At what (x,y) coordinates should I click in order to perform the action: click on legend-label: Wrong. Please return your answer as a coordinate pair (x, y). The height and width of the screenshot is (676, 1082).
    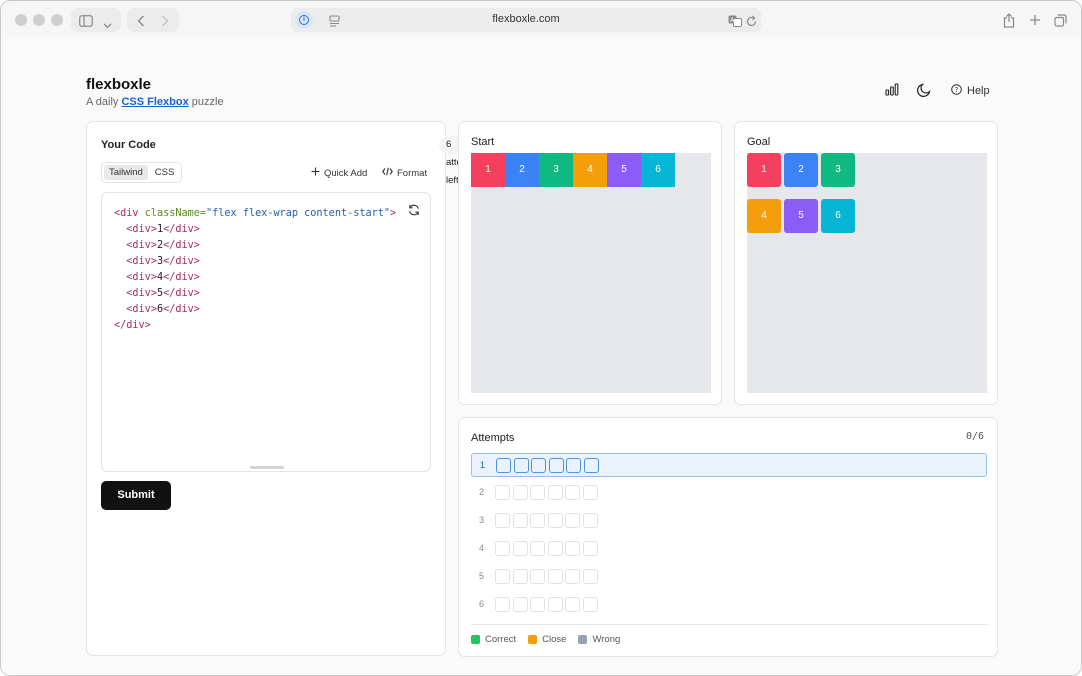
    Looking at the image, I should click on (606, 639).